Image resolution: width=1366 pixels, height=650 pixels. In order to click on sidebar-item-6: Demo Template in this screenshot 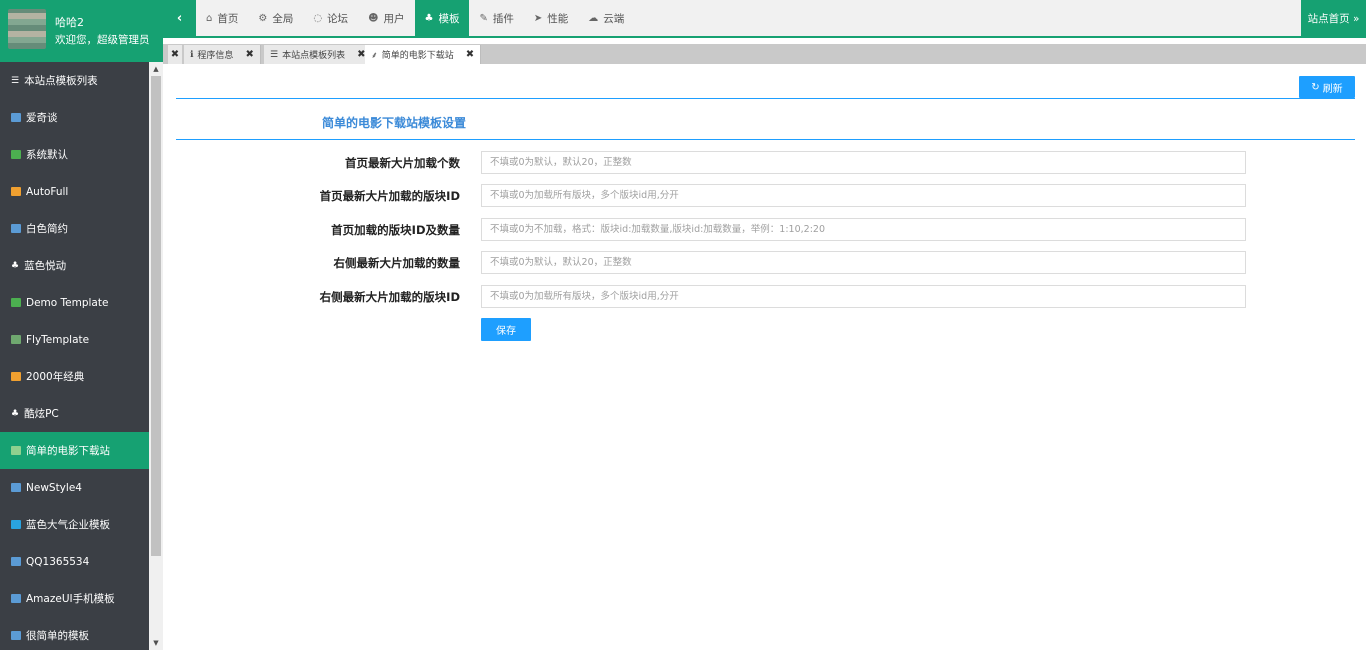, I will do `click(74, 302)`.